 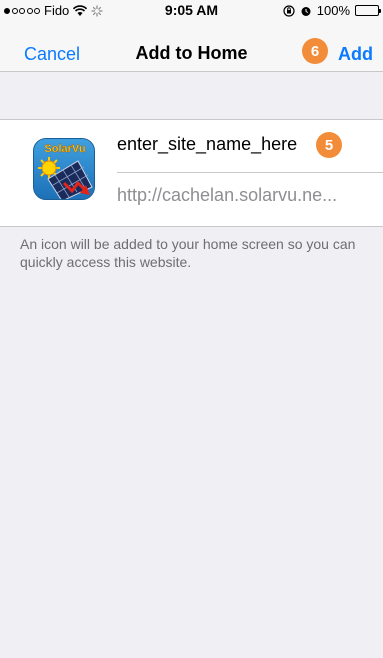 I want to click on battery-icon, so click(x=368, y=10).